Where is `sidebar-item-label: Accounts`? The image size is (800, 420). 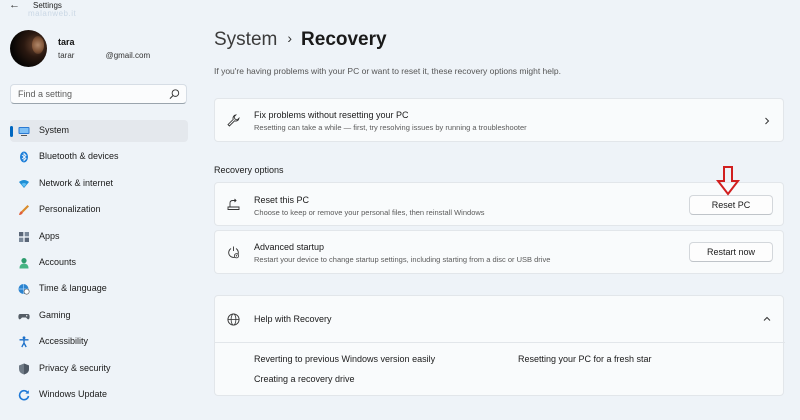 sidebar-item-label: Accounts is located at coordinates (58, 261).